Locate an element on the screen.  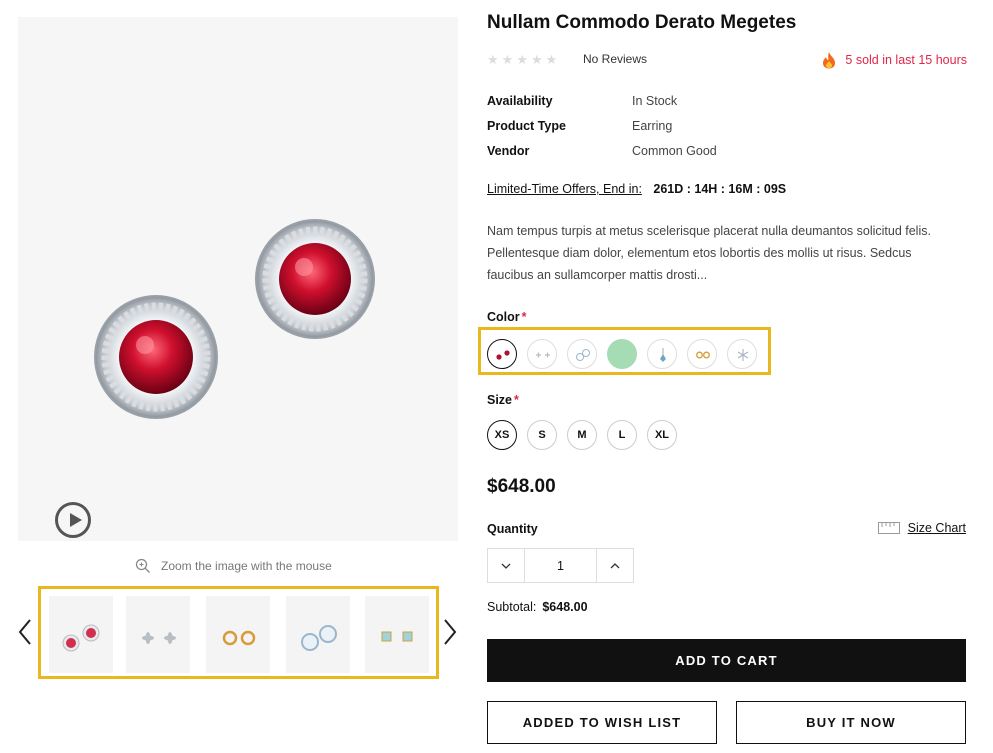
zoom-hint-text: Zoom the image with the mouse is located at coordinates (246, 566).